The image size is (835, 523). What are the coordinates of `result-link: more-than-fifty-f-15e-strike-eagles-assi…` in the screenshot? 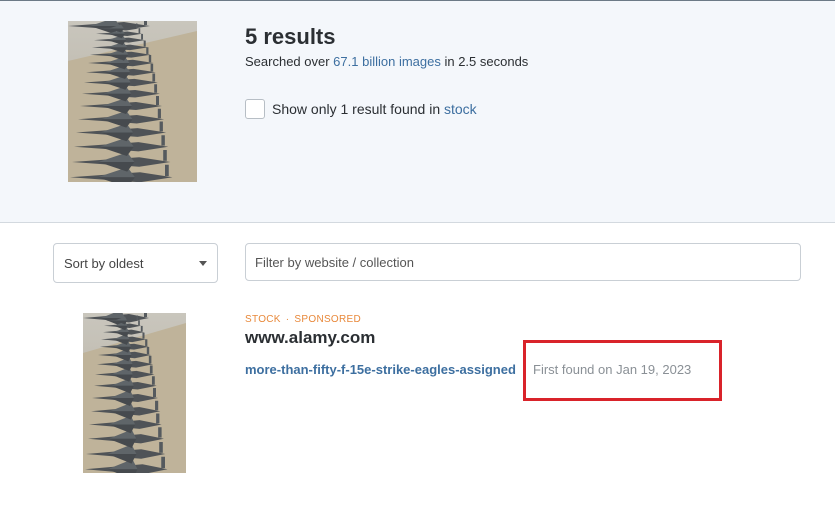 It's located at (383, 369).